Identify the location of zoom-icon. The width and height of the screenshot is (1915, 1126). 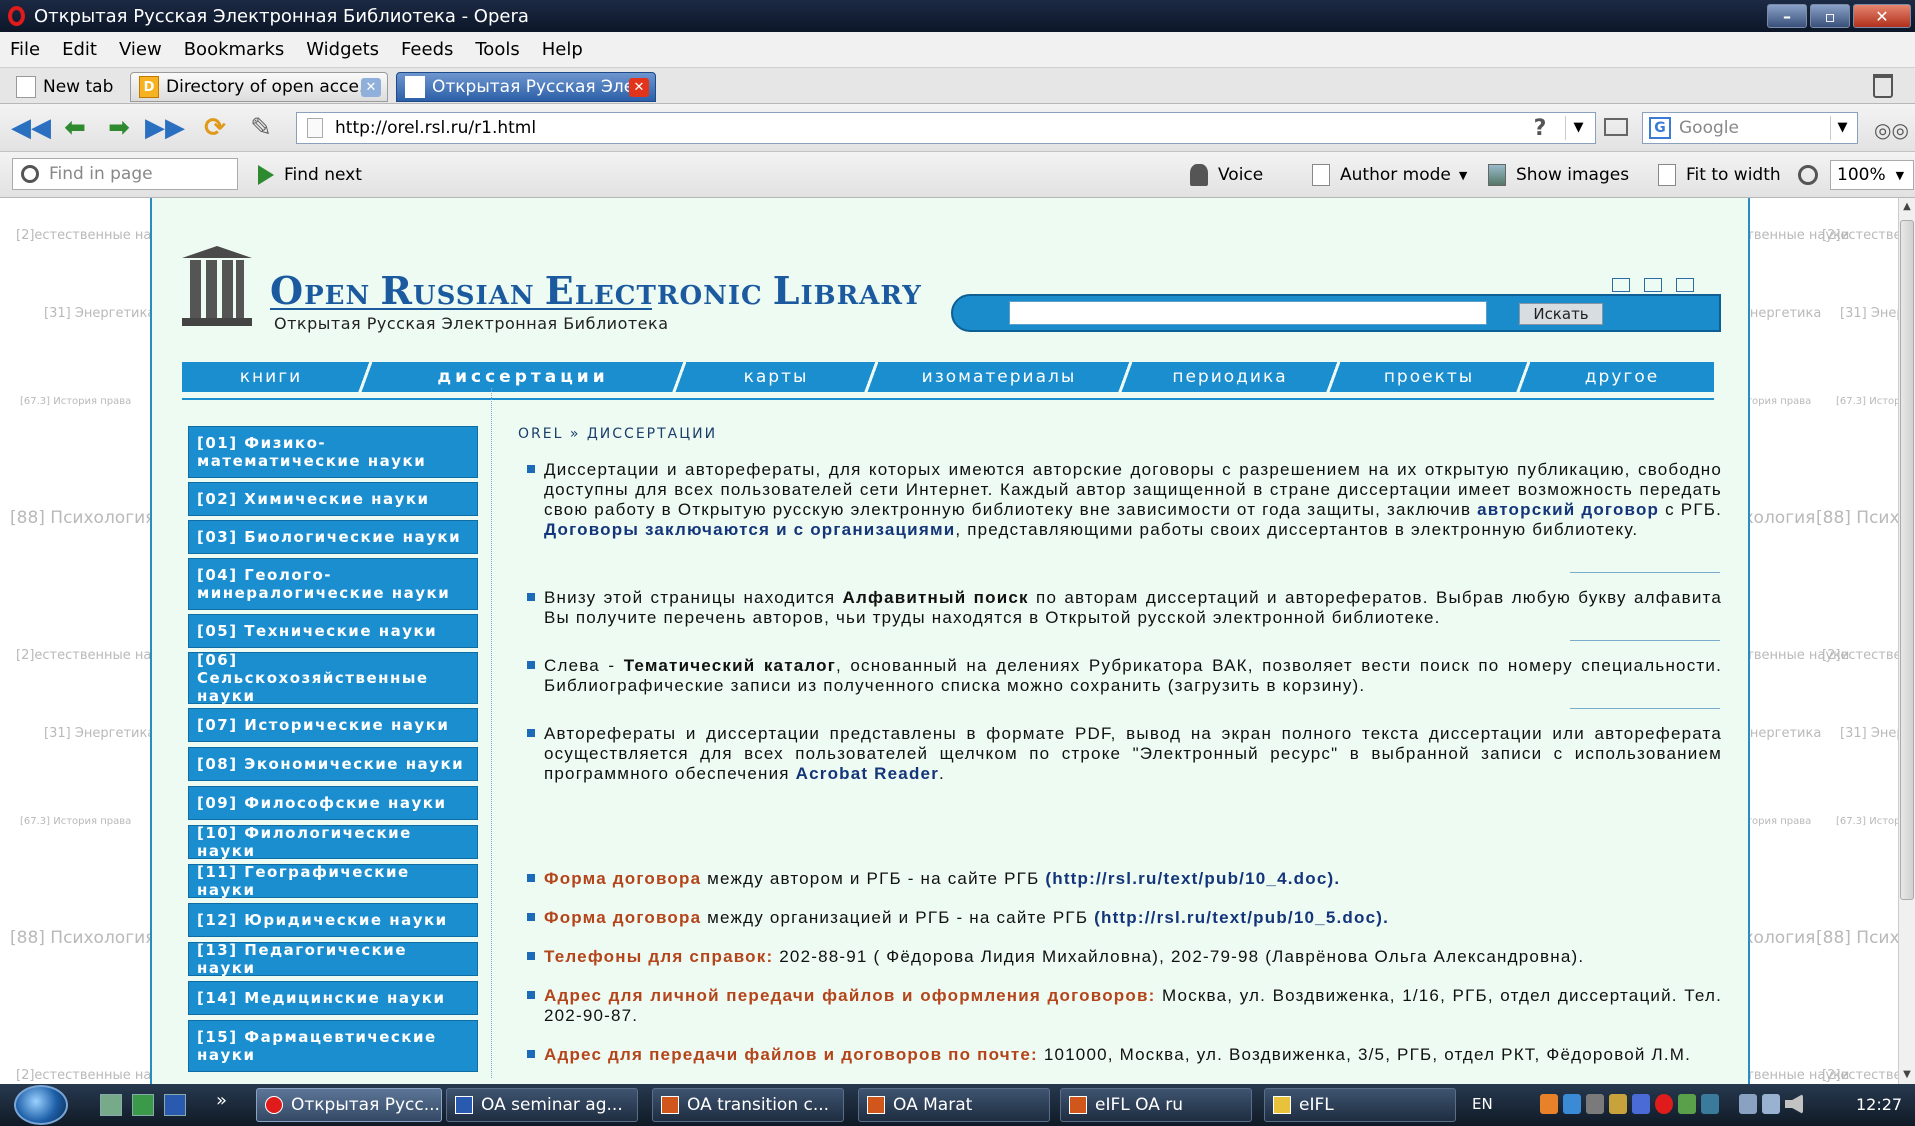
(1813, 175).